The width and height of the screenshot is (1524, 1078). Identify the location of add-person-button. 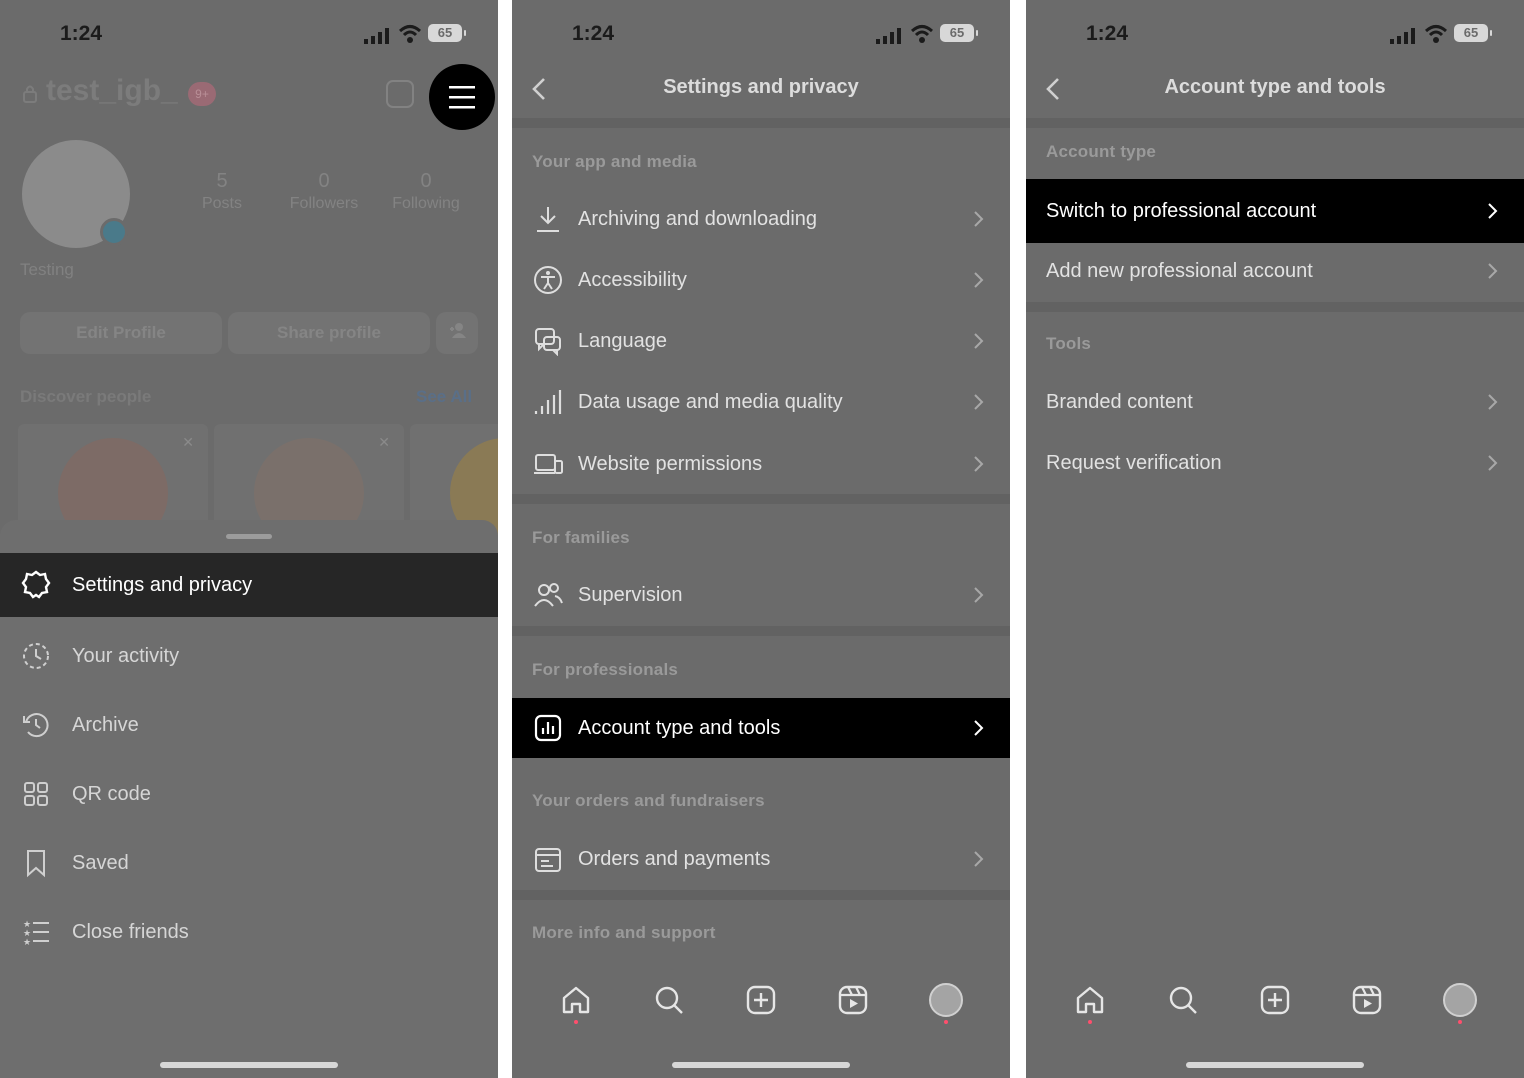
(457, 333).